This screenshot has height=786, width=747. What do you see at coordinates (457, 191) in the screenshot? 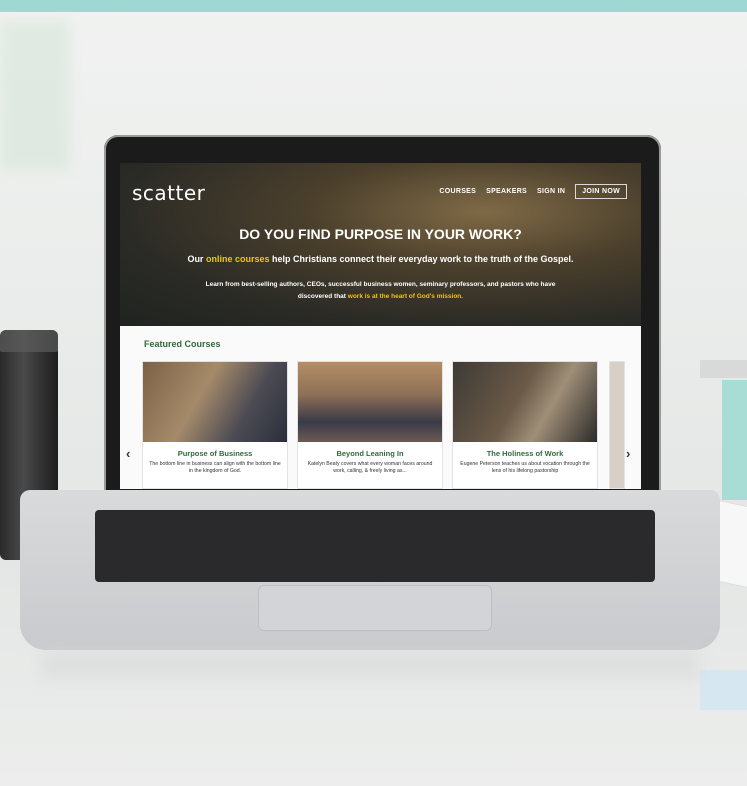
I see `nav-courses: COURSES` at bounding box center [457, 191].